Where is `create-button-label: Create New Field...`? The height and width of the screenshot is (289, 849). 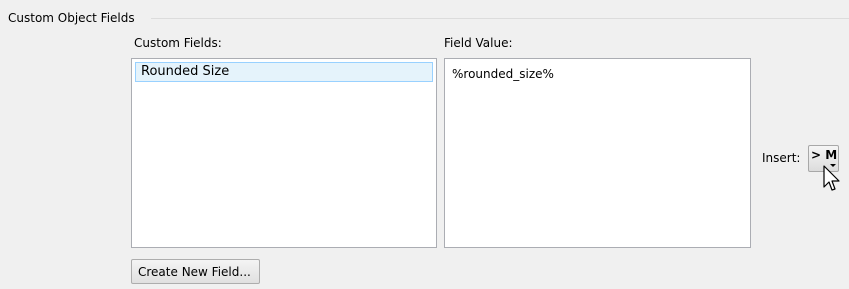 create-button-label: Create New Field... is located at coordinates (194, 272).